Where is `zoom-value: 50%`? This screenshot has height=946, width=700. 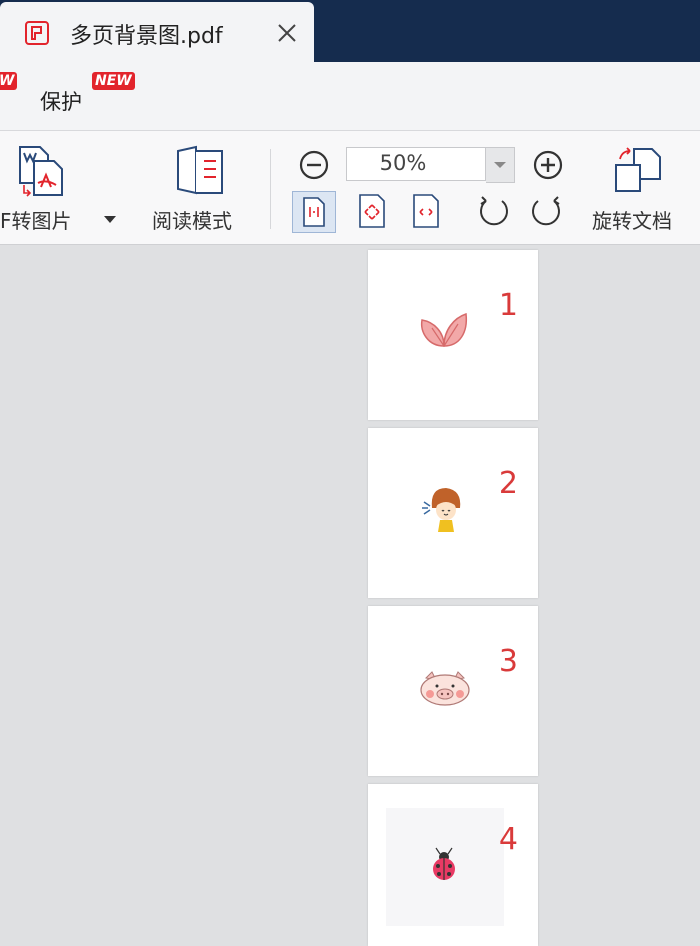
zoom-value: 50% is located at coordinates (403, 163).